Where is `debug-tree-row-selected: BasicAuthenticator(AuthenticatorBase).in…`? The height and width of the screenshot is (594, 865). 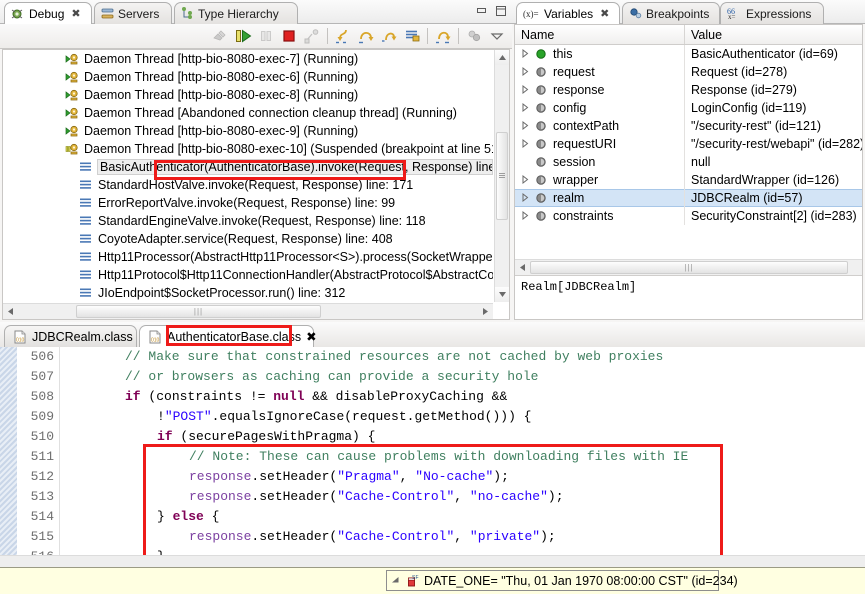
debug-tree-row-selected: BasicAuthenticator(AuthenticatorBase).in… is located at coordinates (248, 167).